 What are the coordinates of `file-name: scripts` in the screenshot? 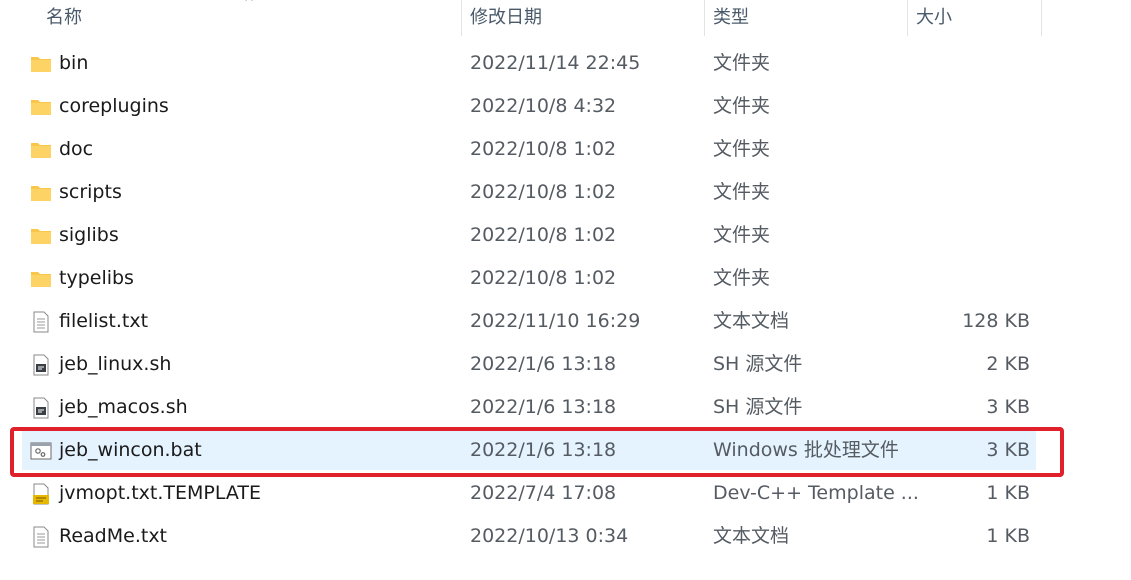 It's located at (90, 192).